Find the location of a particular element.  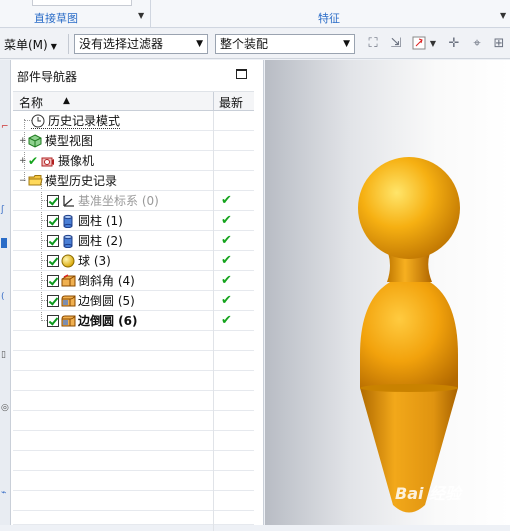

system-scenes-icon: ⌁ is located at coordinates (5, 493).